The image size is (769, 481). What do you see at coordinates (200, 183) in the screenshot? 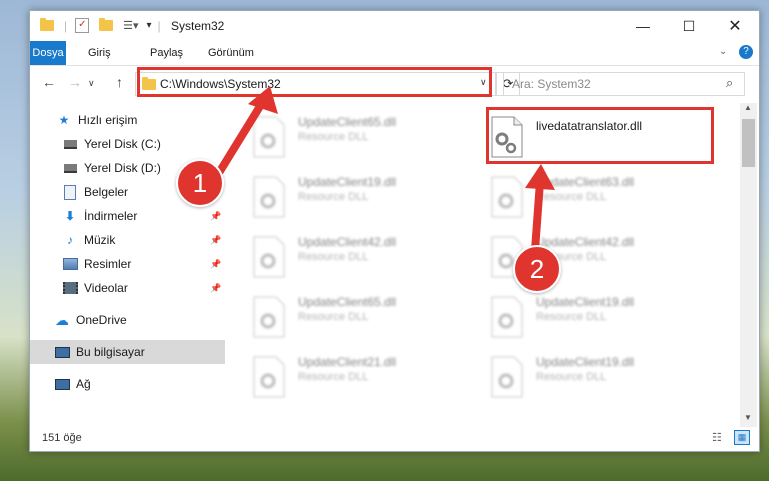
I see `step-1-badge: 1` at bounding box center [200, 183].